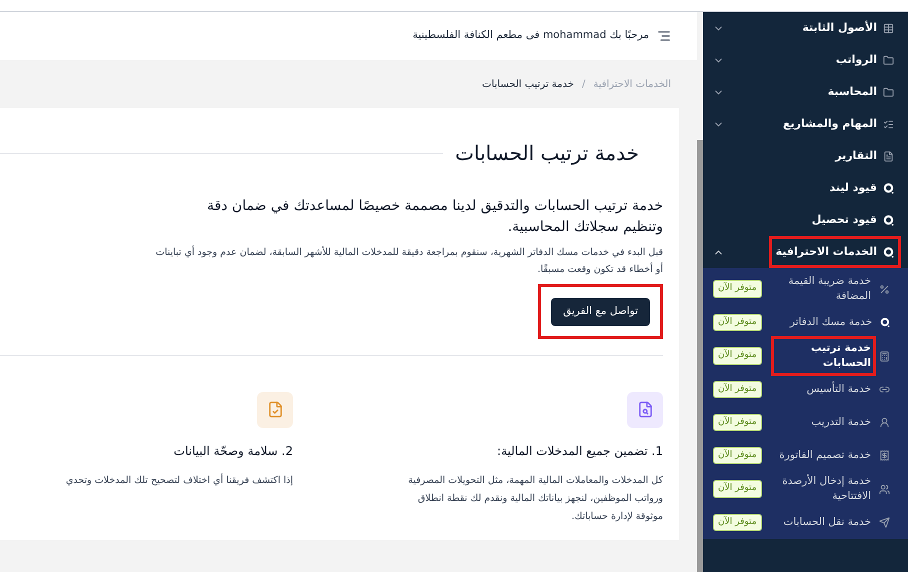  I want to click on scrollbar-thumb, so click(700, 356).